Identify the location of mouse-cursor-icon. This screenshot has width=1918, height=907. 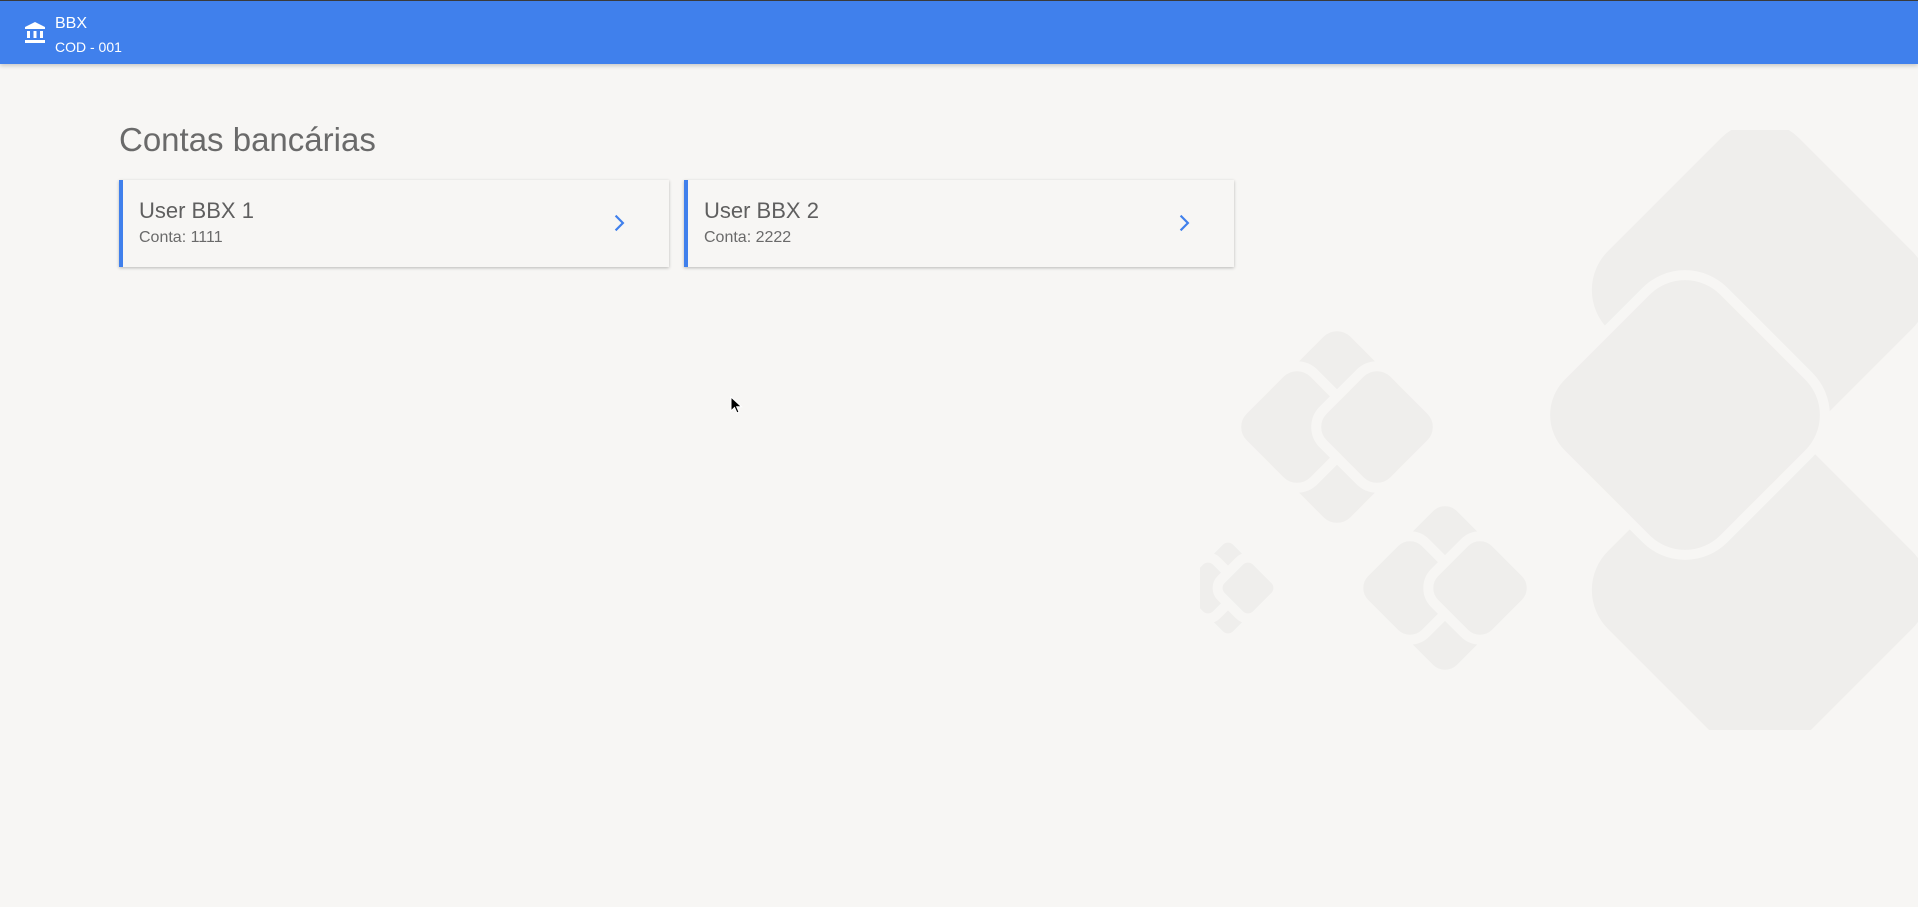
(736, 405).